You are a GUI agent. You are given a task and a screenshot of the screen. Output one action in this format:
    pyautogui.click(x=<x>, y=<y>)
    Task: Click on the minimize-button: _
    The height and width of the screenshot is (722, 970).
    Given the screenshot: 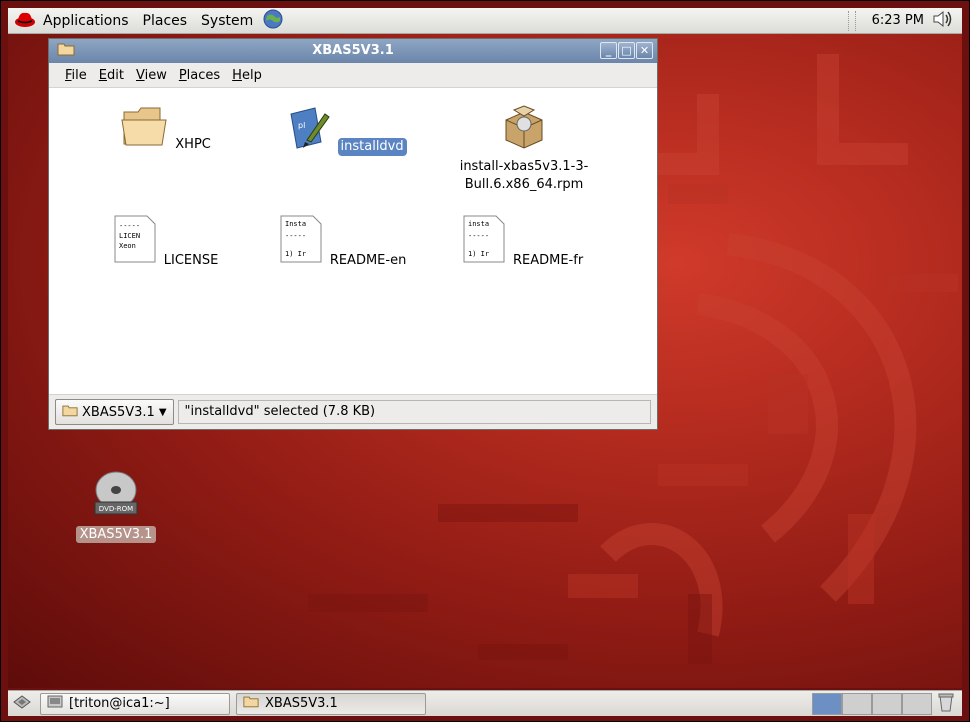 What is the action you would take?
    pyautogui.click(x=608, y=50)
    